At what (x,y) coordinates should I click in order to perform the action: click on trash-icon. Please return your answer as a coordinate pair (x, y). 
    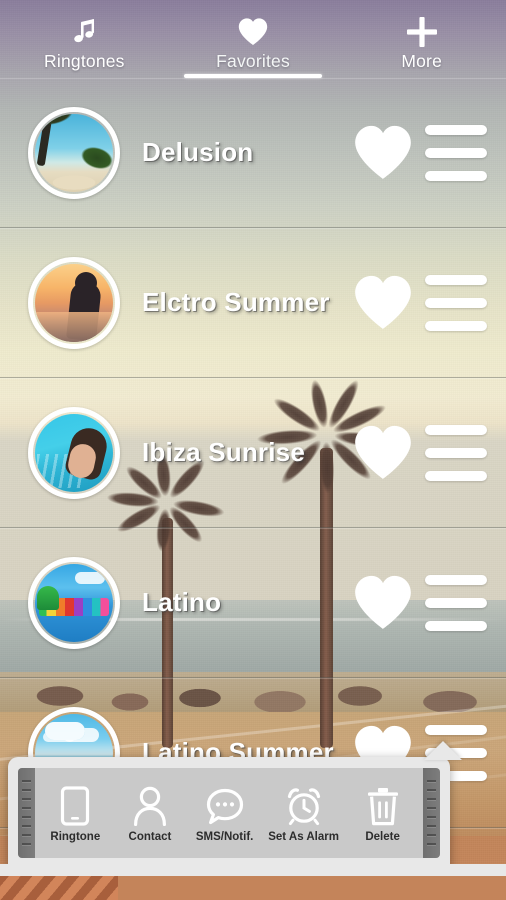
    Looking at the image, I should click on (383, 805).